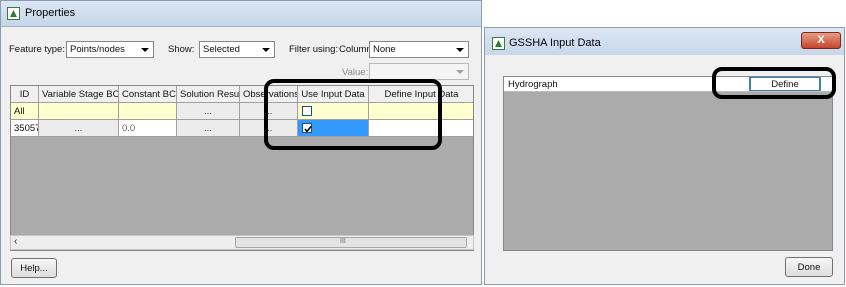 The width and height of the screenshot is (846, 287). Describe the element at coordinates (555, 43) in the screenshot. I see `gssha-title: GSSHA Input Data` at that location.